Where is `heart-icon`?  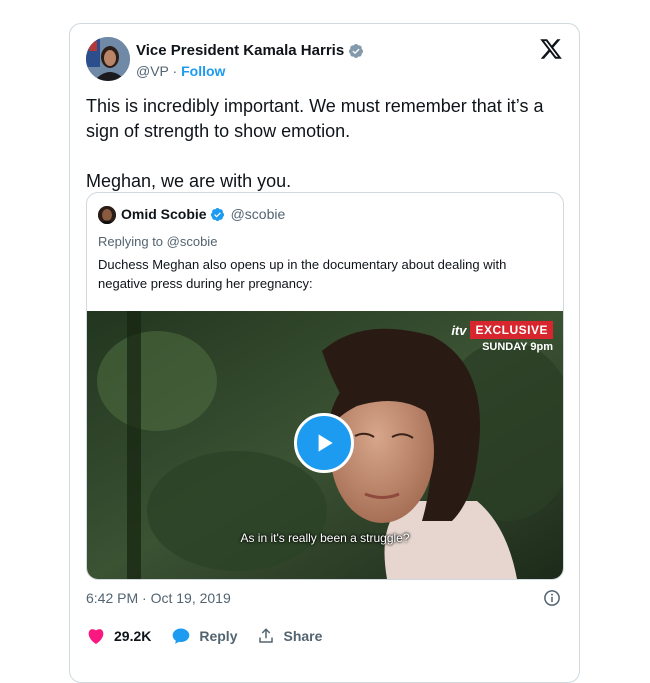
heart-icon is located at coordinates (96, 636).